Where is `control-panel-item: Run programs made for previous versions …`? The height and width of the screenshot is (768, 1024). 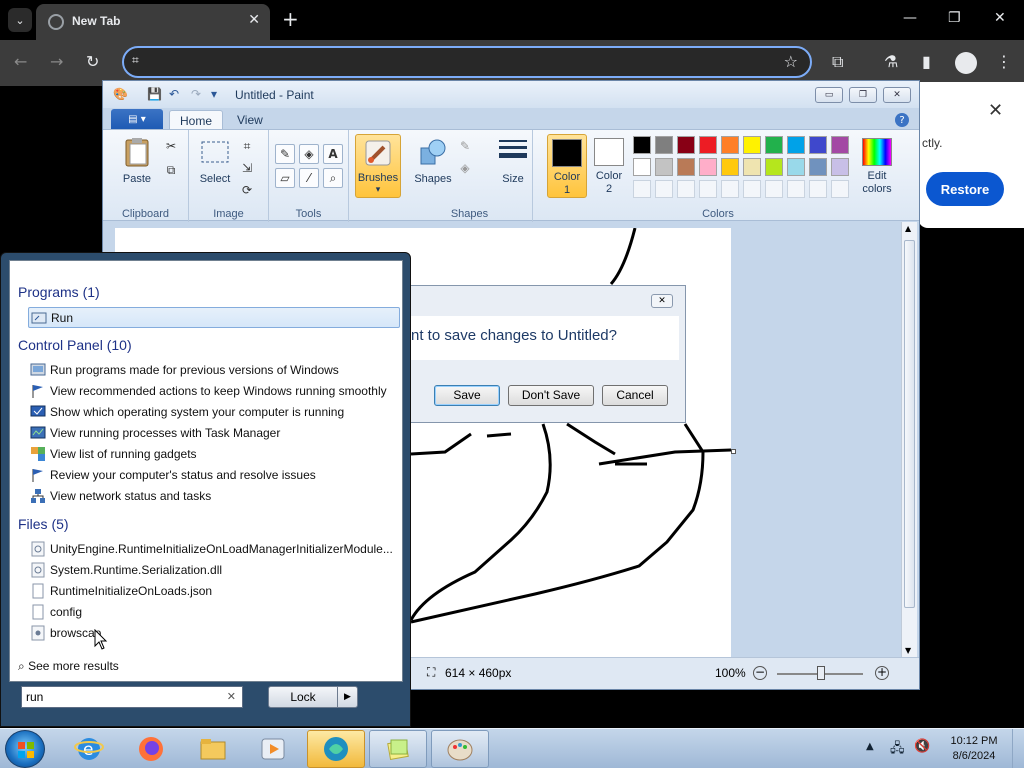
control-panel-item: Run programs made for previous versions … is located at coordinates (214, 370).